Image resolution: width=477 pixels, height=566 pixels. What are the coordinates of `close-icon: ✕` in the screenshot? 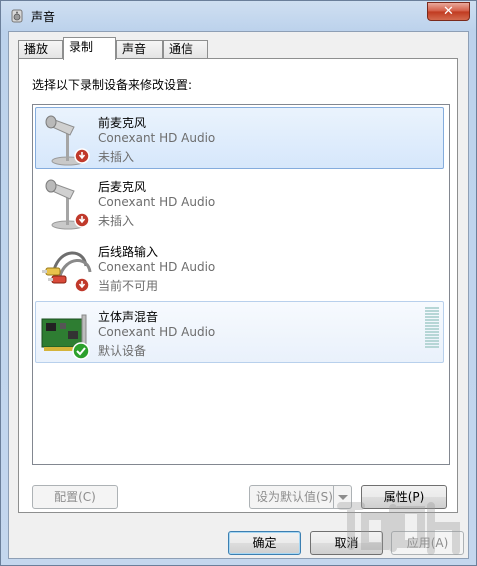 It's located at (448, 11).